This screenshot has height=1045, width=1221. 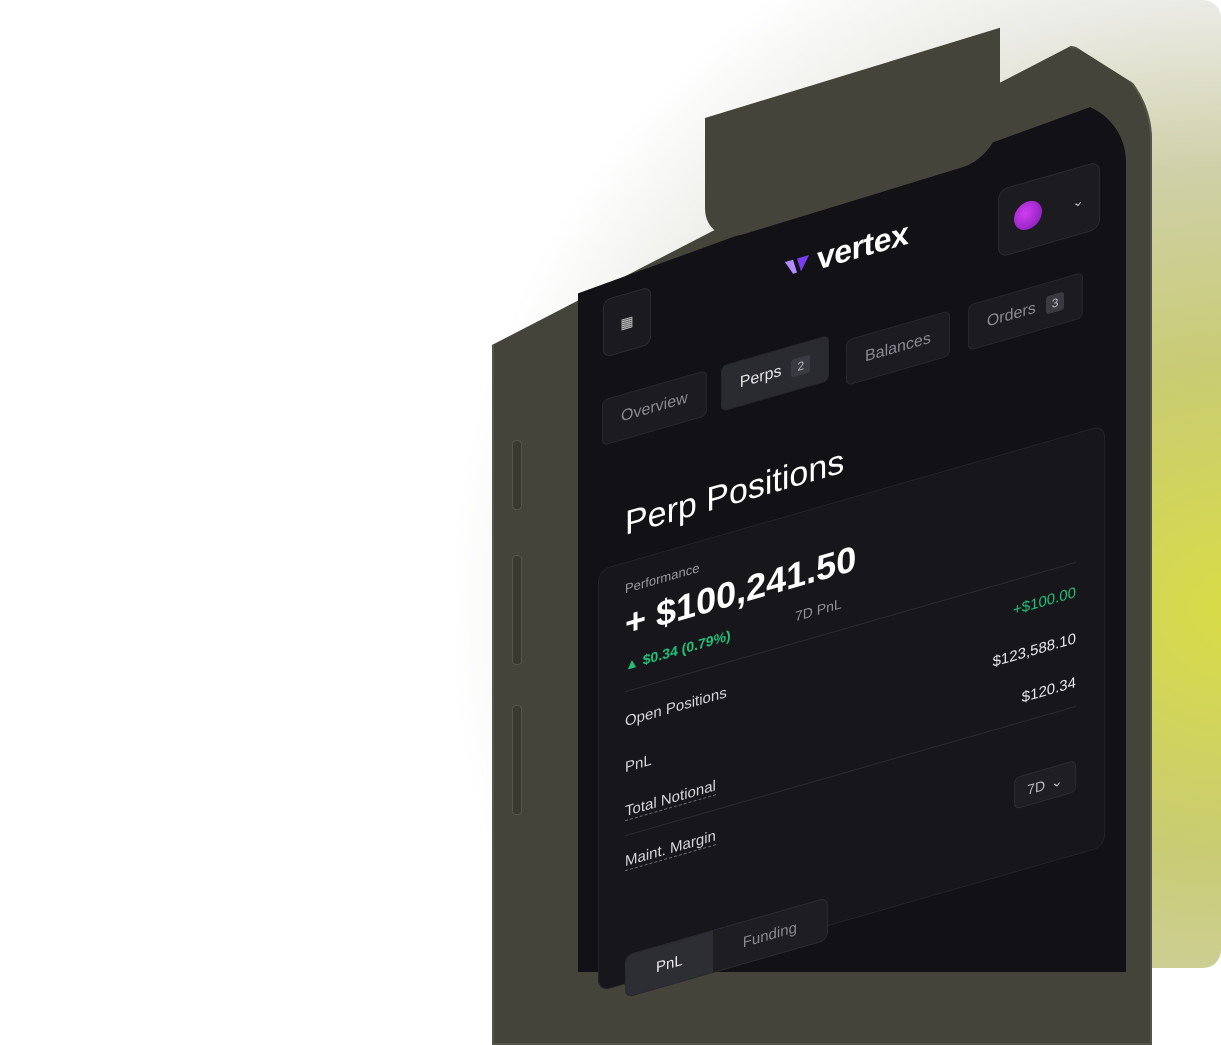 What do you see at coordinates (670, 849) in the screenshot?
I see `maint-margin-label: Maint. Margin` at bounding box center [670, 849].